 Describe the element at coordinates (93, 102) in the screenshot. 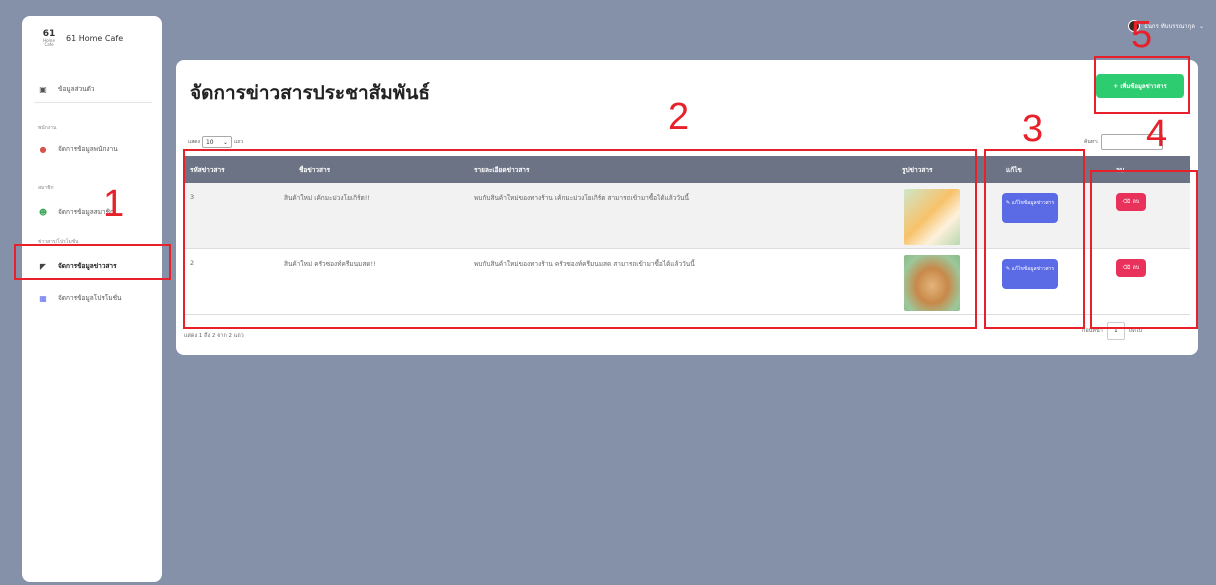

I see `divider` at that location.